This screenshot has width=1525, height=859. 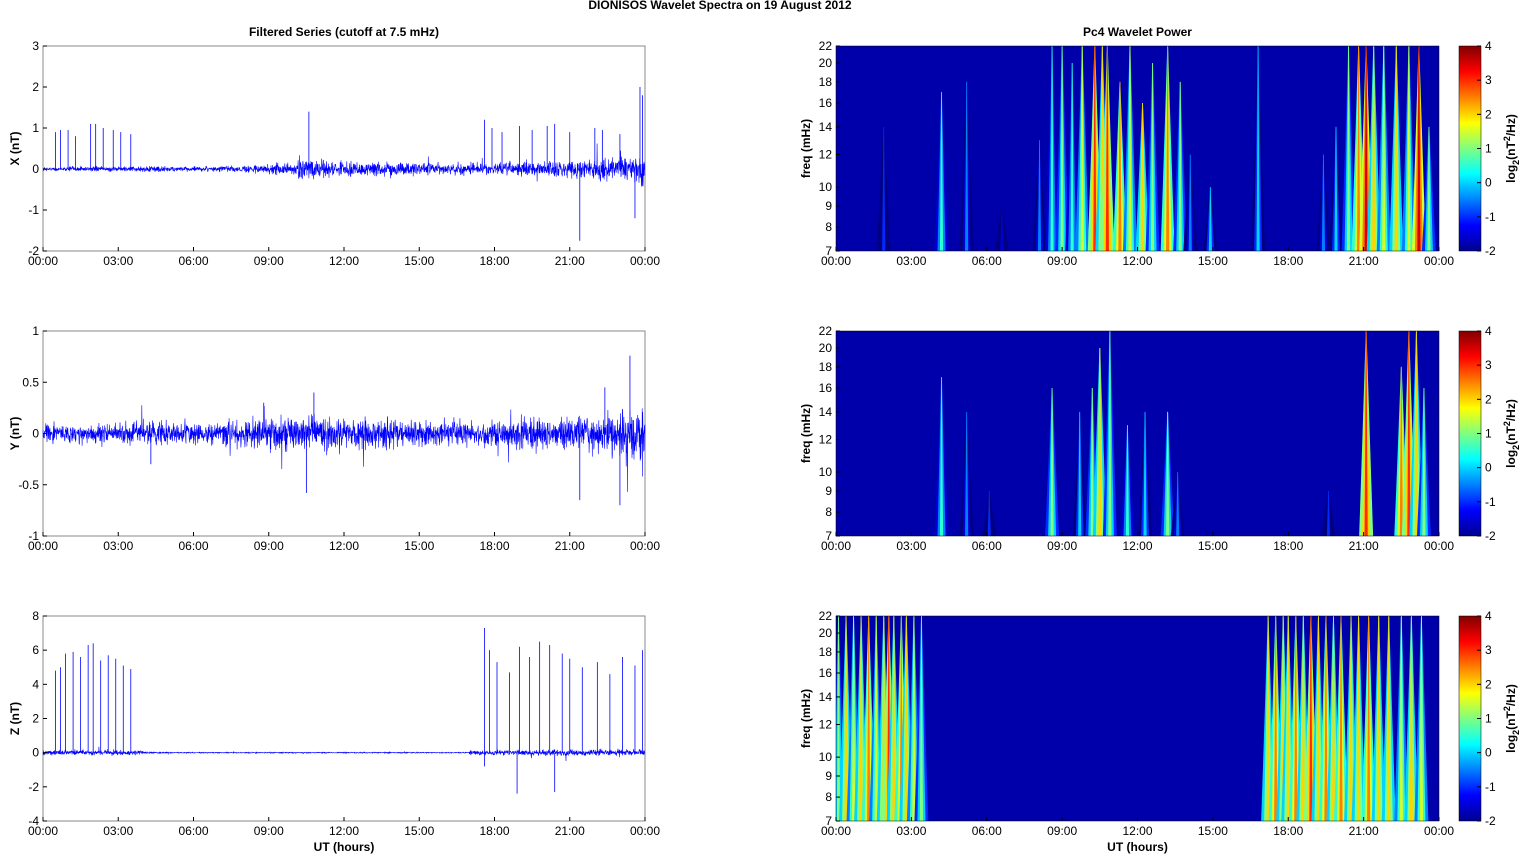 What do you see at coordinates (28, 485) in the screenshot?
I see `y-tick-label: -0.5` at bounding box center [28, 485].